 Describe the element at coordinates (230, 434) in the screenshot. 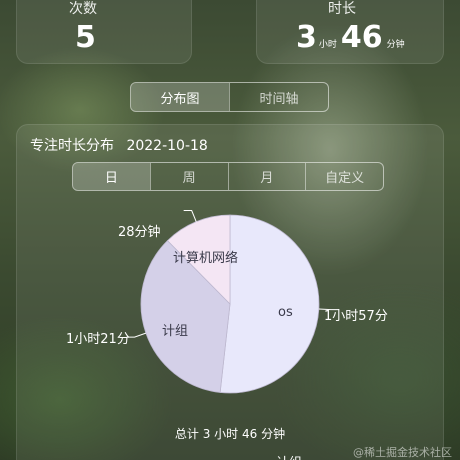

I see `total-duration: 总计 3 小时 46 分钟` at that location.